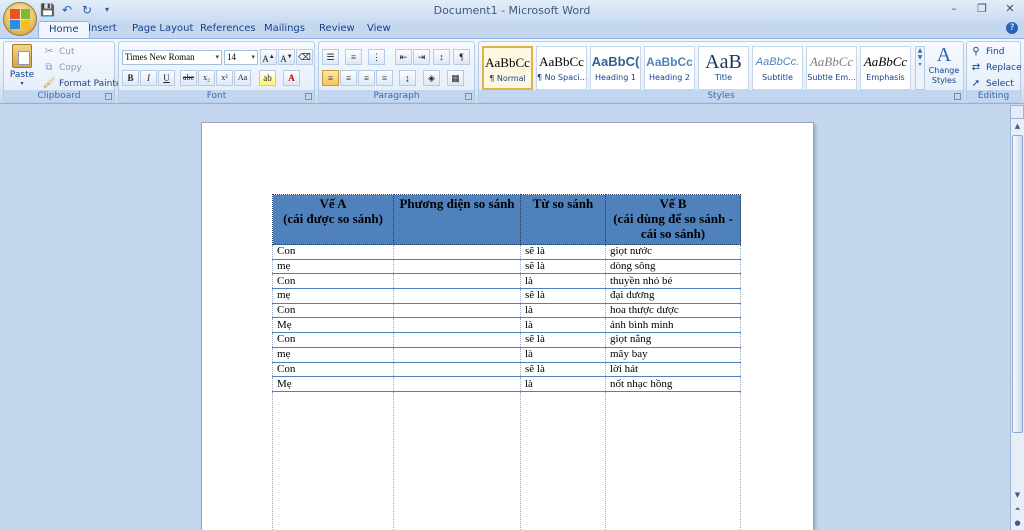 This screenshot has height=530, width=1024. What do you see at coordinates (673, 219) in the screenshot?
I see `table-header-cell: Vế B (cái dùng để so sánh - cái so sánh)` at bounding box center [673, 219].